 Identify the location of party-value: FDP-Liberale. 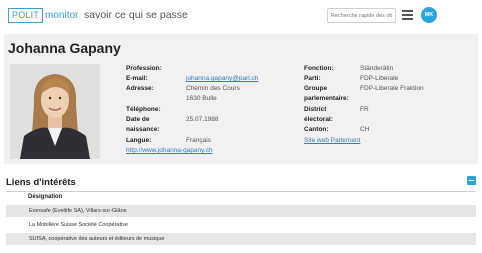
(379, 78).